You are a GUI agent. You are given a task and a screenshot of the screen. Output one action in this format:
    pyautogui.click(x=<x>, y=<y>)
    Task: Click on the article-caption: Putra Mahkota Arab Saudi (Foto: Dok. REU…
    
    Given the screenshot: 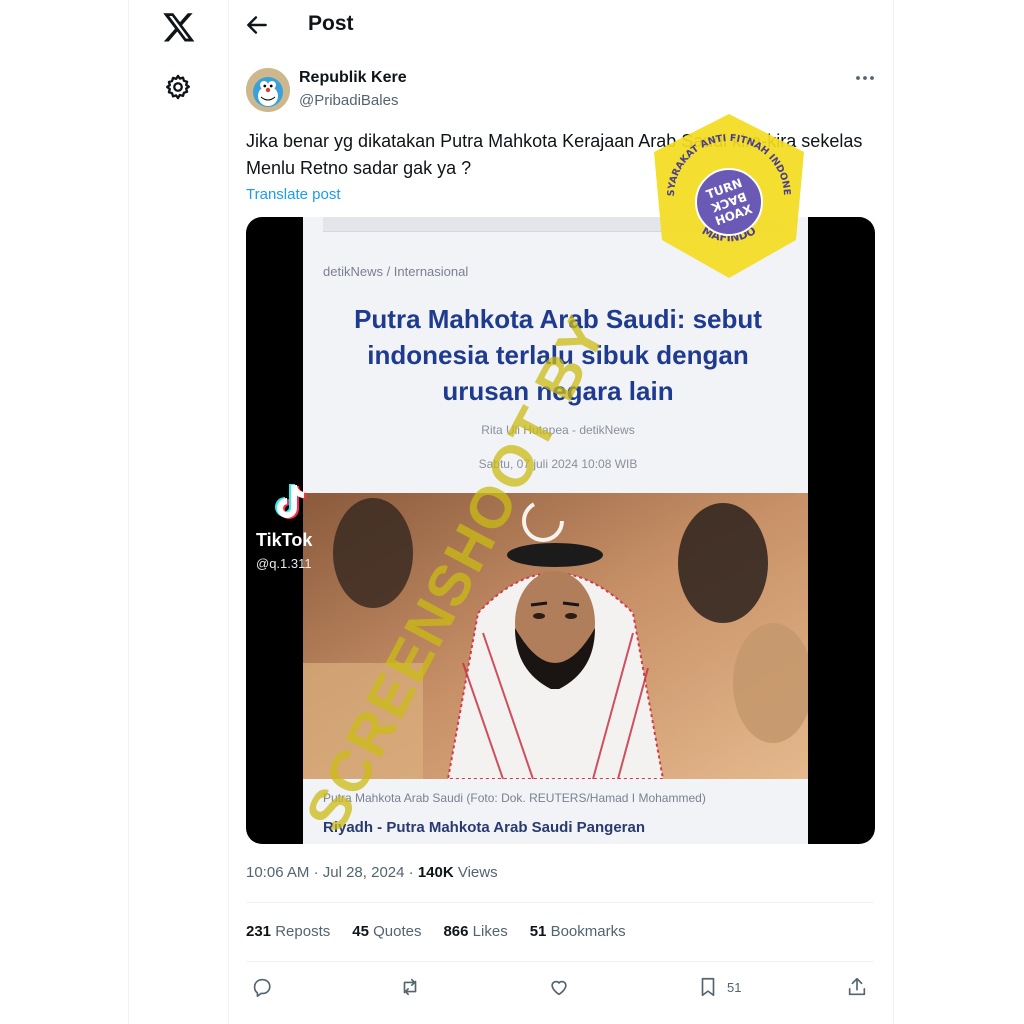 What is the action you would take?
    pyautogui.click(x=514, y=798)
    